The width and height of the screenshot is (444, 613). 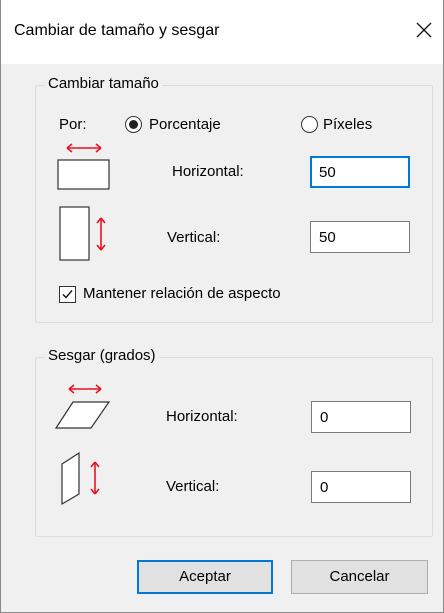 I want to click on resize-horizontal-icon, so click(x=83, y=166).